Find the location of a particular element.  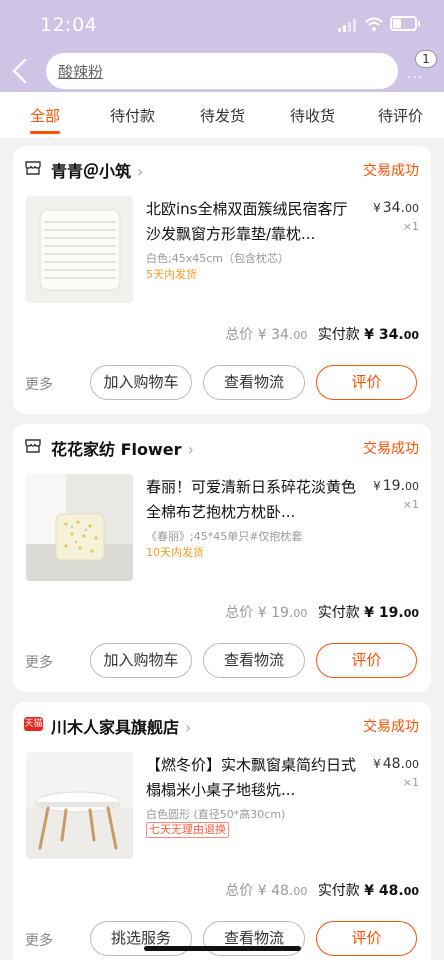

signal-icon is located at coordinates (347, 25).